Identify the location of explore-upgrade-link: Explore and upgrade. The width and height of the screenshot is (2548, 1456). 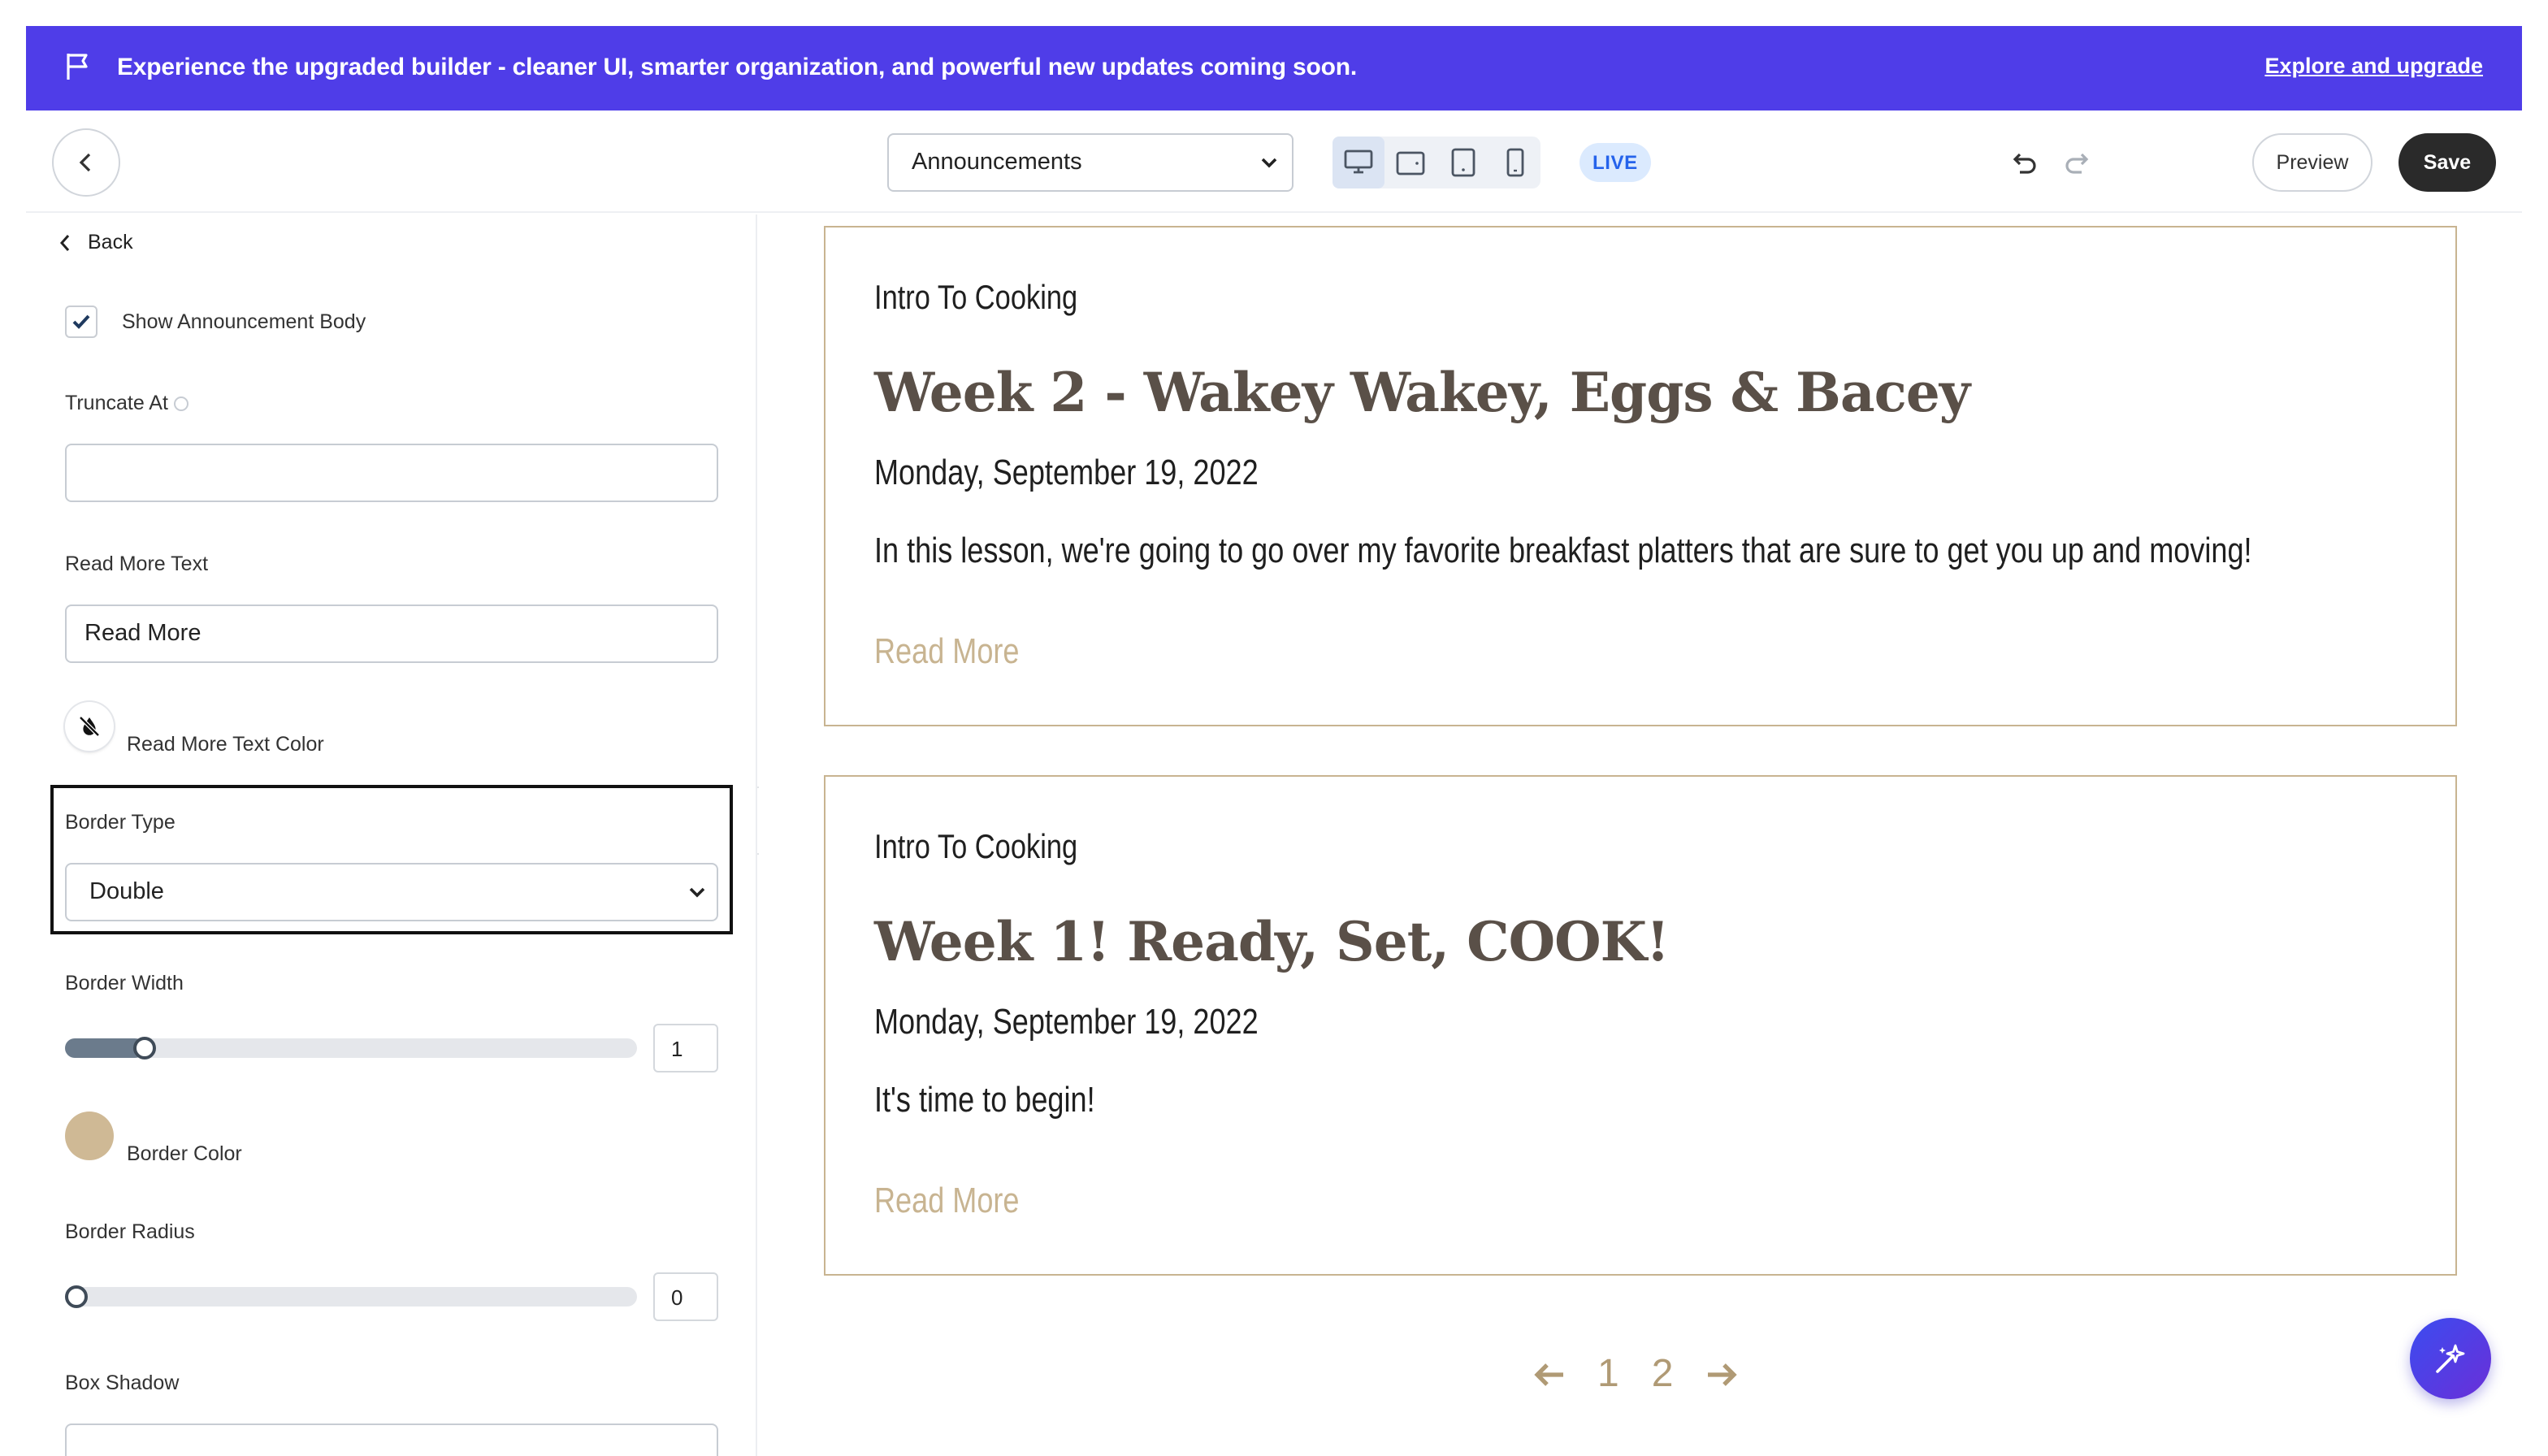
(2373, 66).